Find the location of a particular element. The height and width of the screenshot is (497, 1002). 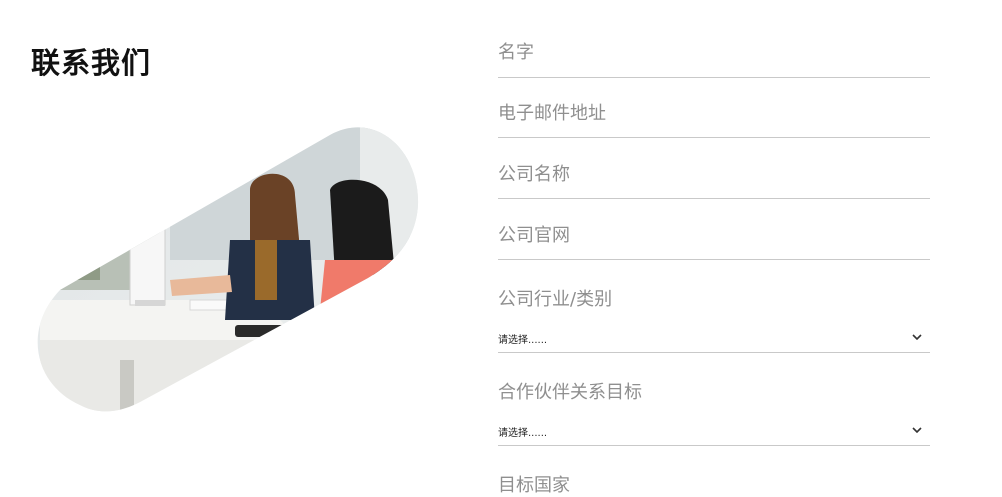

name-field: 名字 is located at coordinates (714, 39).